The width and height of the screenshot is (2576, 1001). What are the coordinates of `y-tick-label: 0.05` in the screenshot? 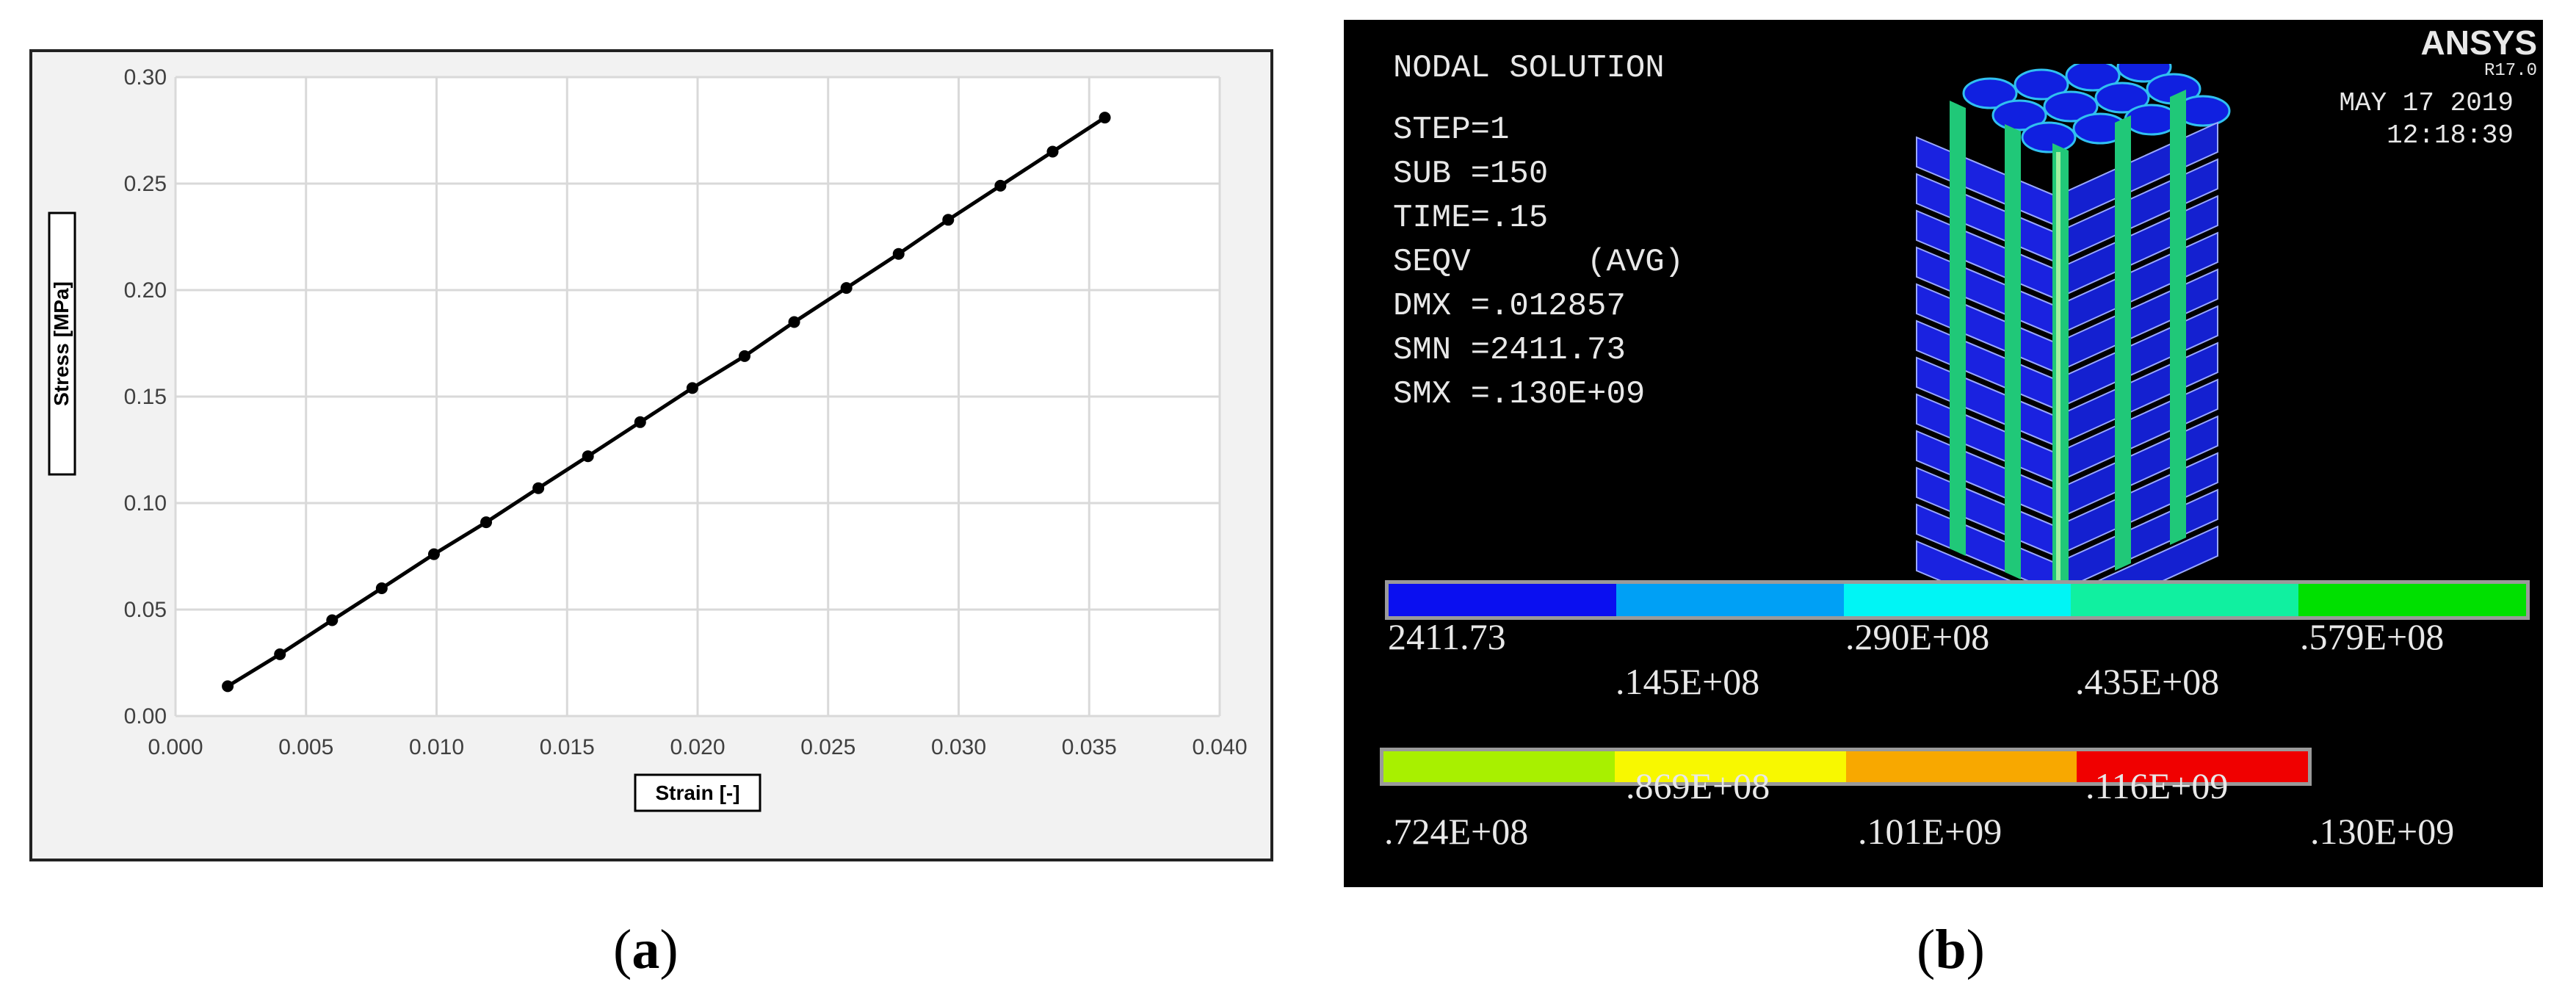 It's located at (145, 610).